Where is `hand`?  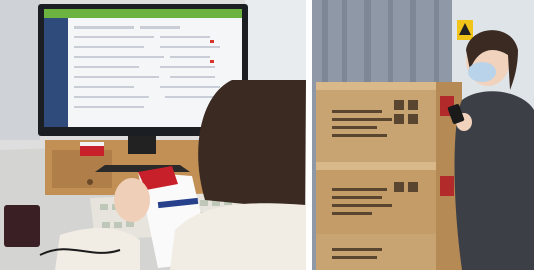
hand is located at coordinates (132, 200).